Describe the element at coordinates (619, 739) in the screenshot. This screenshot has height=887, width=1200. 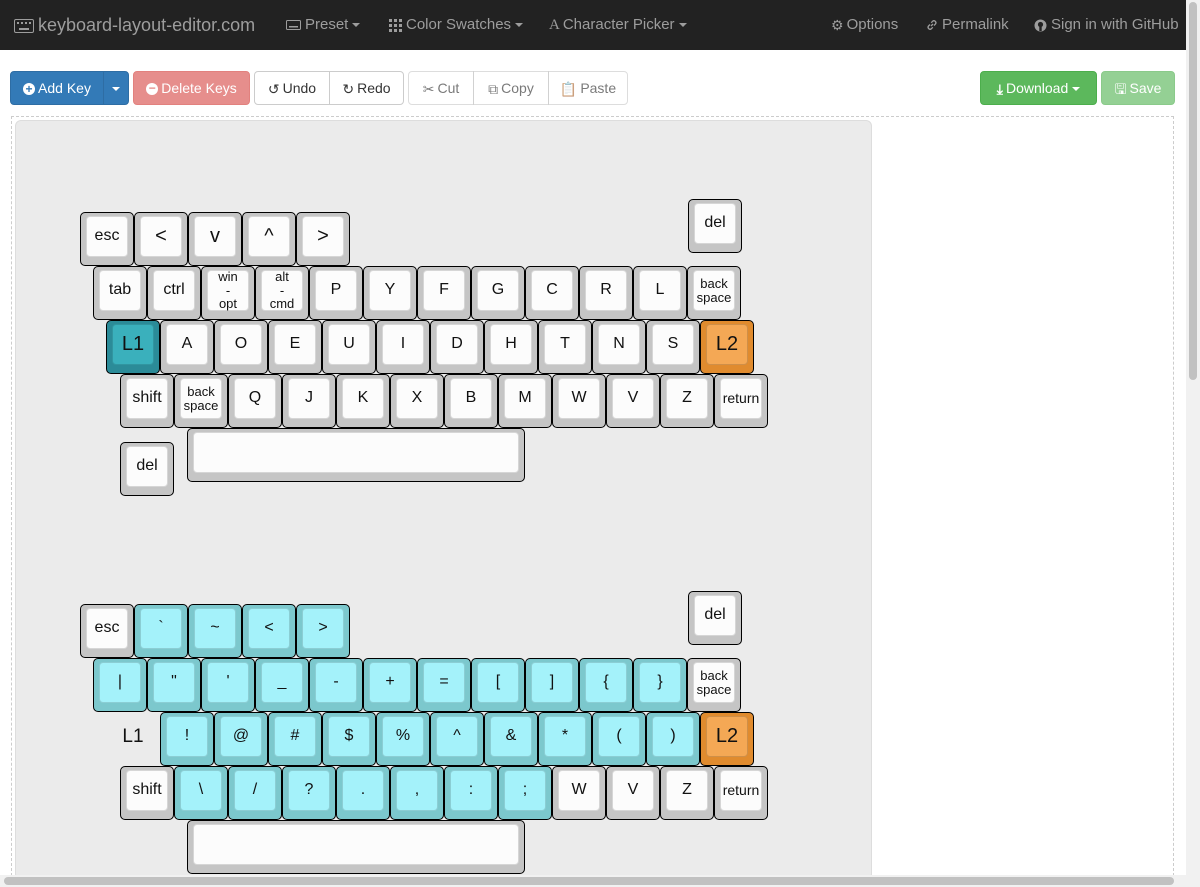
I see `key-open-paren: (` at that location.